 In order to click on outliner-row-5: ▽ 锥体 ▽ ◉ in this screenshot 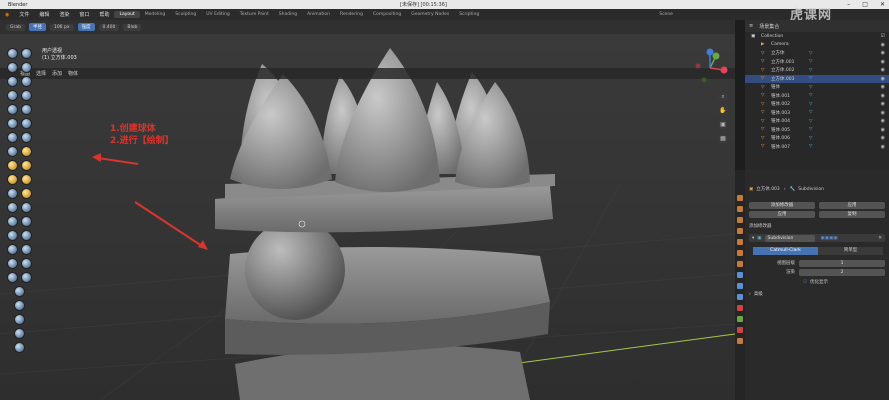, I will do `click(817, 87)`.